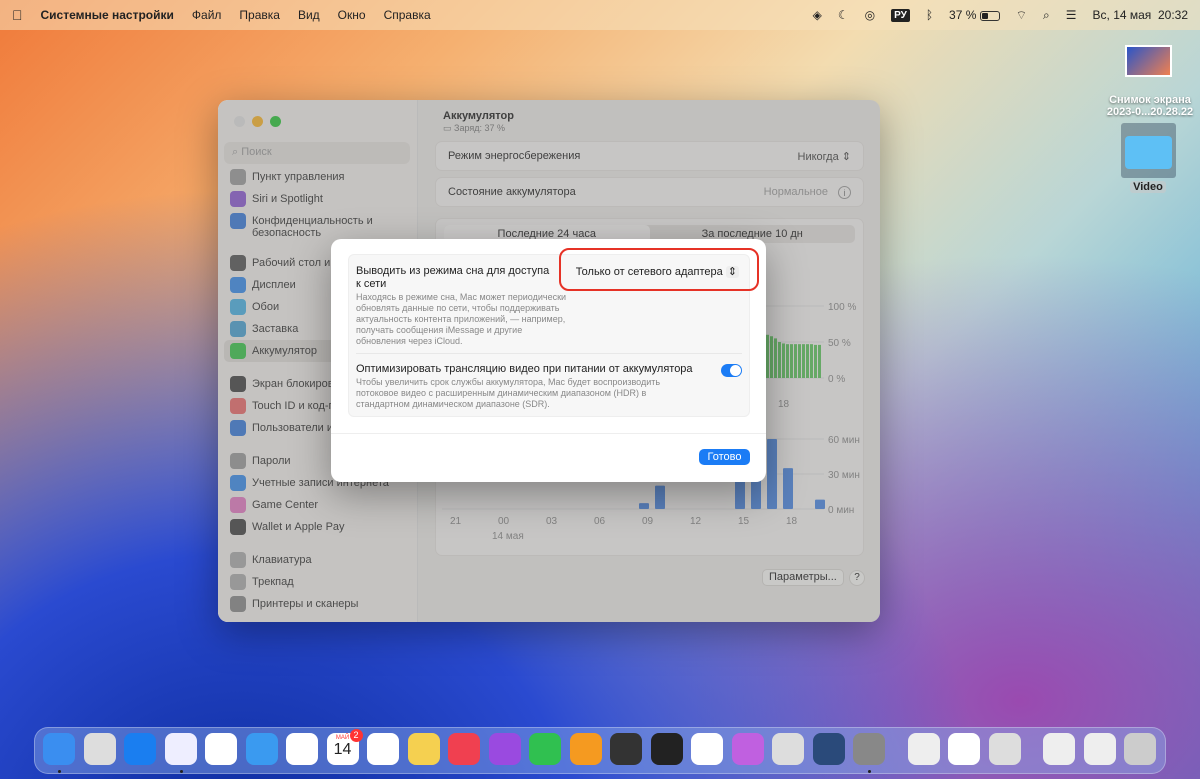 The width and height of the screenshot is (1200, 779). Describe the element at coordinates (1122, 15) in the screenshot. I see `date: Вс, 14 мая` at that location.